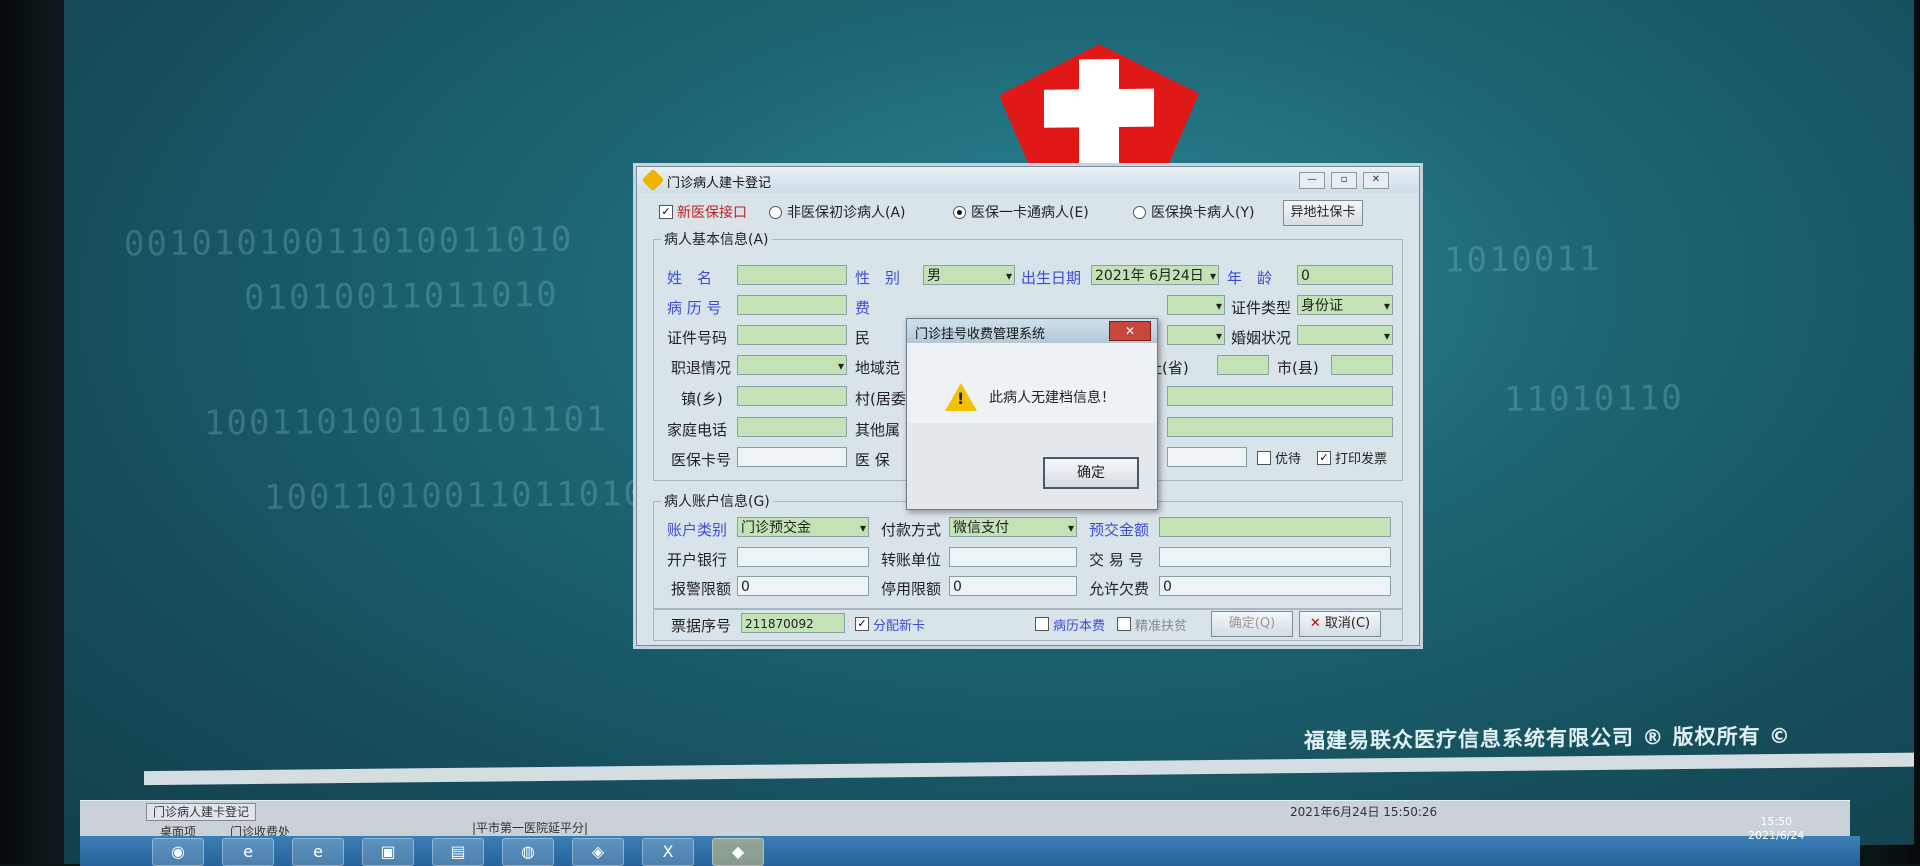 This screenshot has height=866, width=1920. Describe the element at coordinates (1280, 396) in the screenshot. I see `village-field` at that location.